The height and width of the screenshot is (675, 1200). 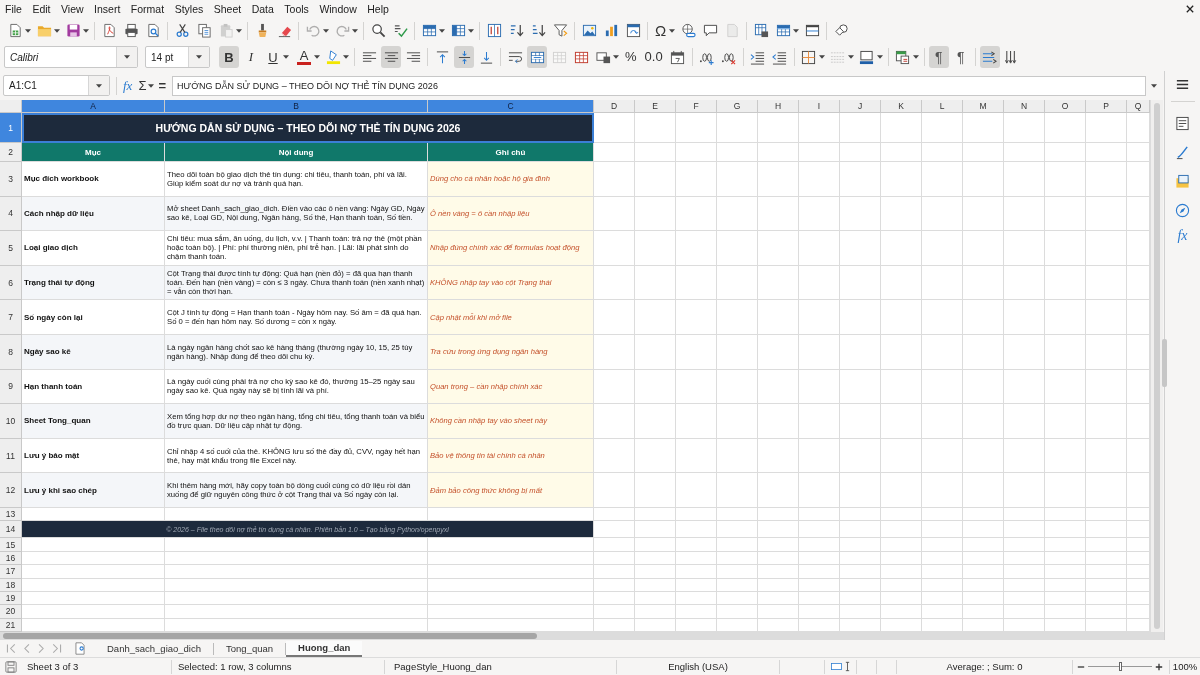 I want to click on left-to-right-button: ¶, so click(x=938, y=57).